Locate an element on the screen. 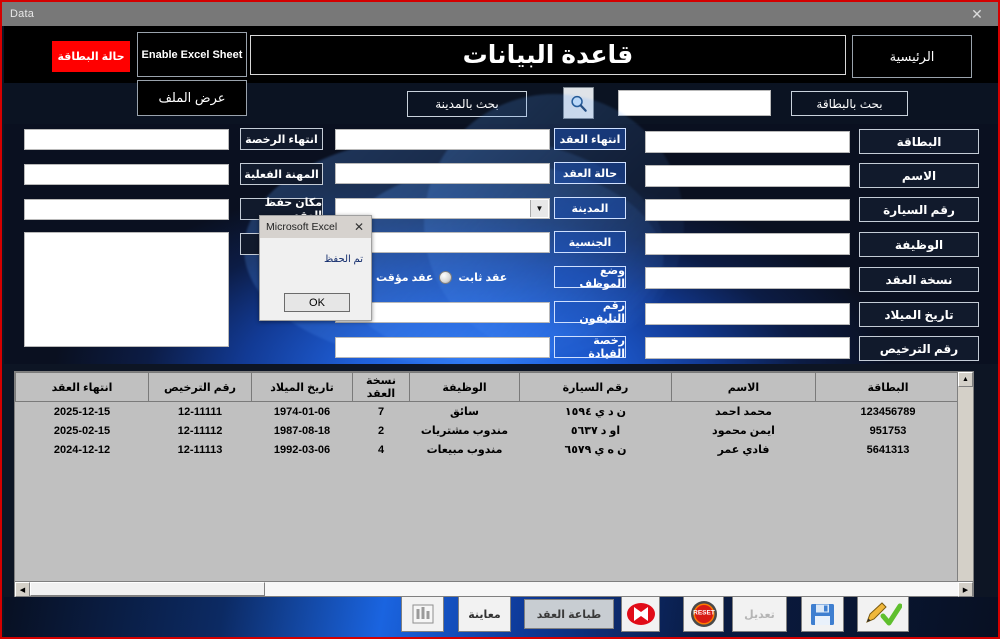 The width and height of the screenshot is (1000, 639). label-contract-status-text: حالة العقد is located at coordinates (590, 173).